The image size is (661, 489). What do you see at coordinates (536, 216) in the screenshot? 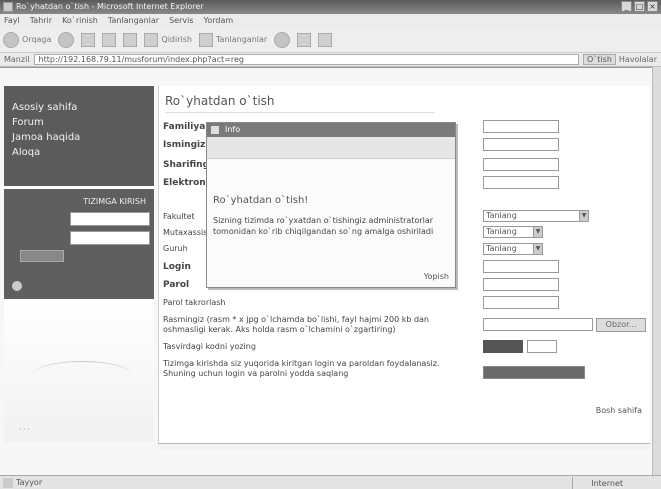
I see `faculty-select: Tanlang ▼` at bounding box center [536, 216].